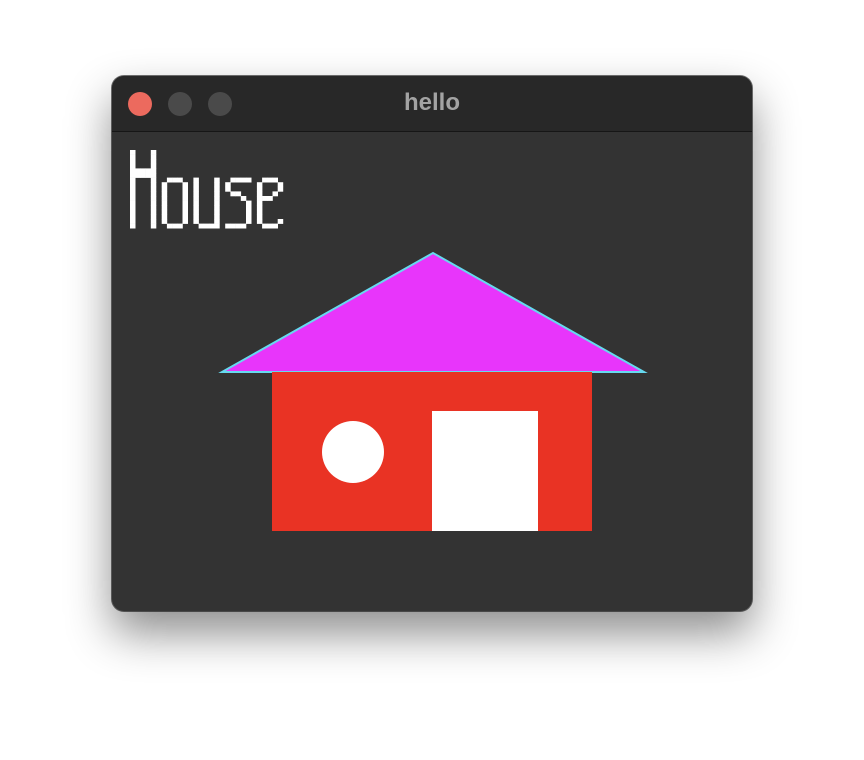 The width and height of the screenshot is (864, 760). I want to click on window-title: hello, so click(431, 102).